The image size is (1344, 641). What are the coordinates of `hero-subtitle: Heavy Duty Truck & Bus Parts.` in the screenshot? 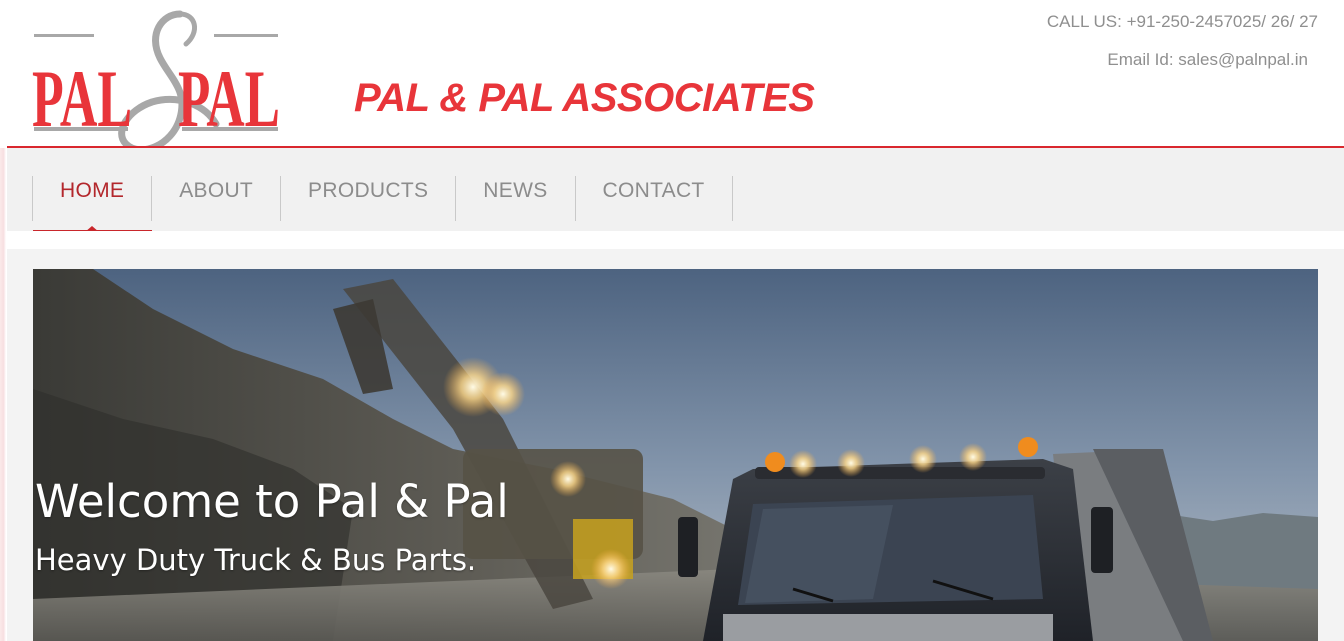 It's located at (256, 560).